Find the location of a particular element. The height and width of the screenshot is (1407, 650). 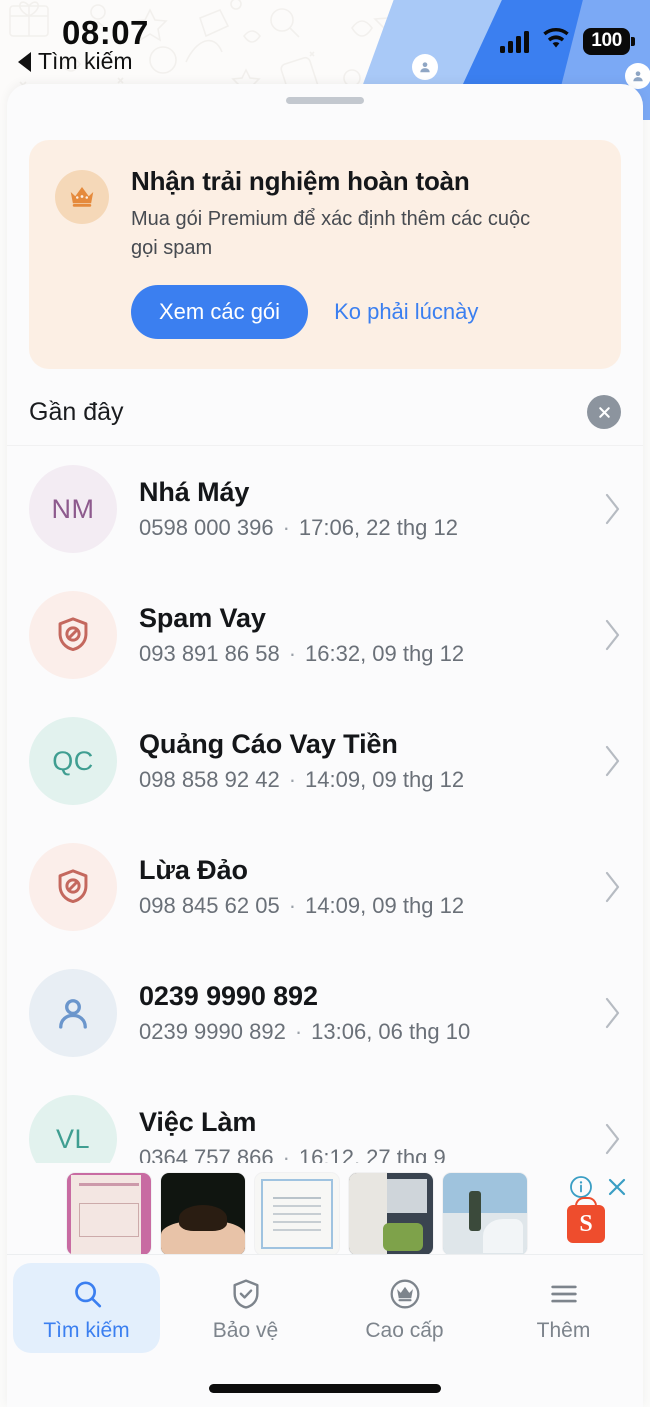

recent-call-meta: 098 845 62 05 · 14:09, 09 thg 12 is located at coordinates (359, 906).